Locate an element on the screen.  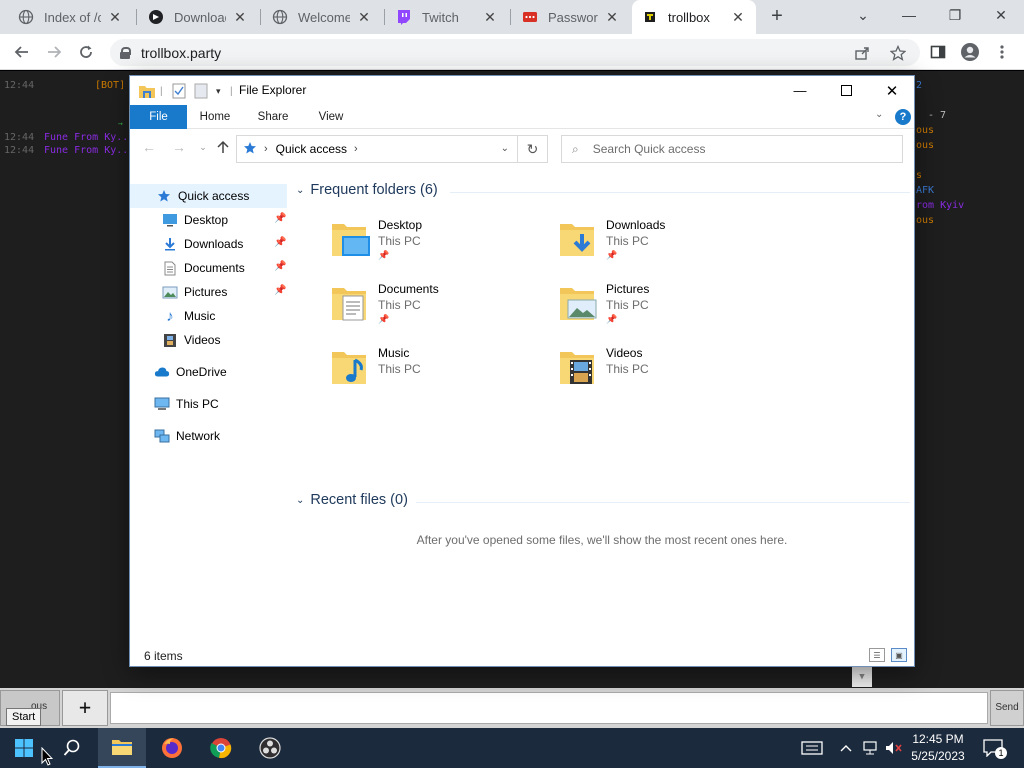
folder-downloads: Downloads This PC 📌 is located at coordinates (672, 245).